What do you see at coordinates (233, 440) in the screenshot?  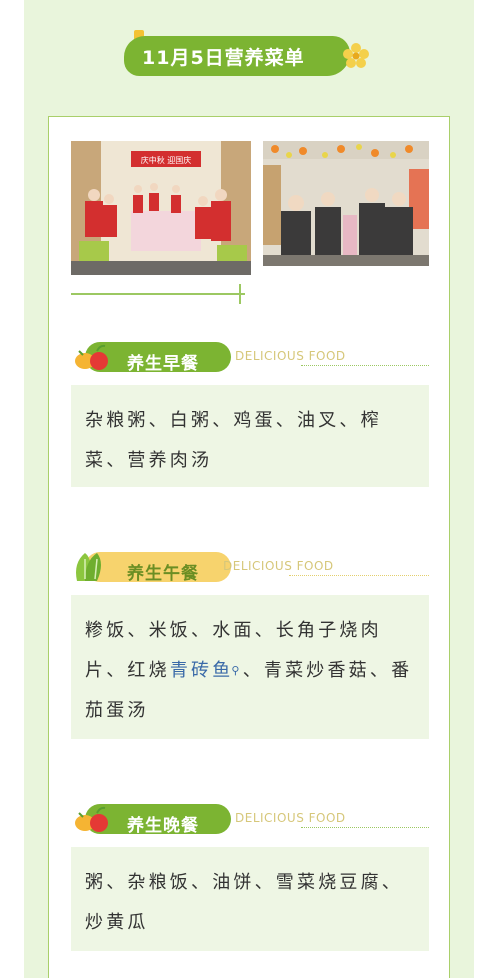 I see `menu-items: 杂粮粥、白粥、鸡蛋、油叉、榨菜、营养肉汤` at bounding box center [233, 440].